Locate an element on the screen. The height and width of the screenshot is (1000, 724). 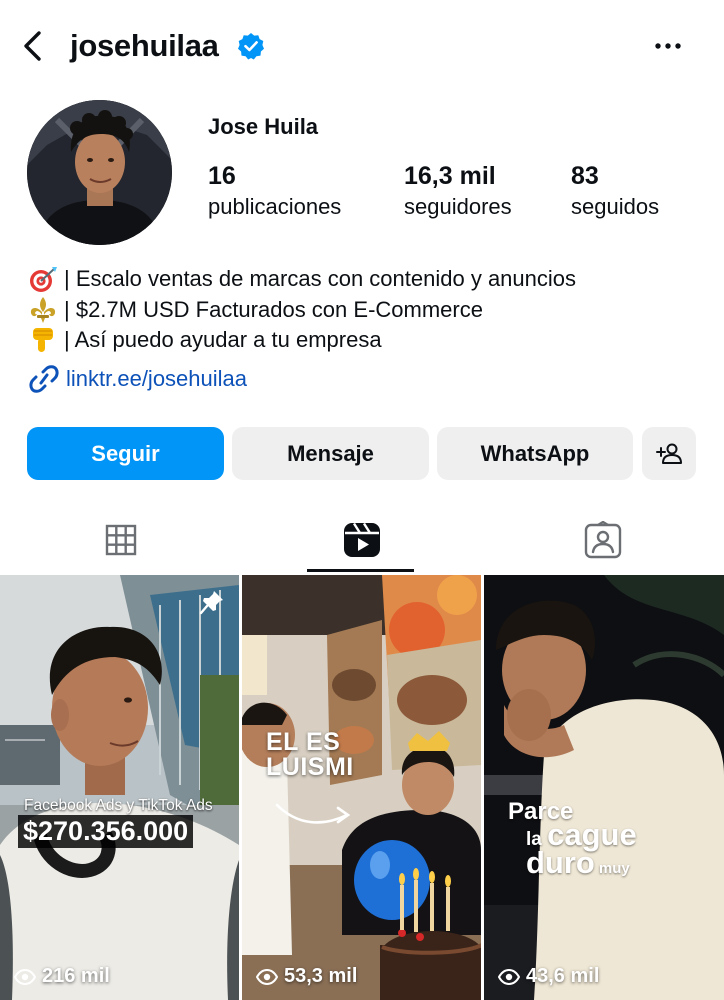
reel-overlay-line-1: EL ES is located at coordinates (303, 742).